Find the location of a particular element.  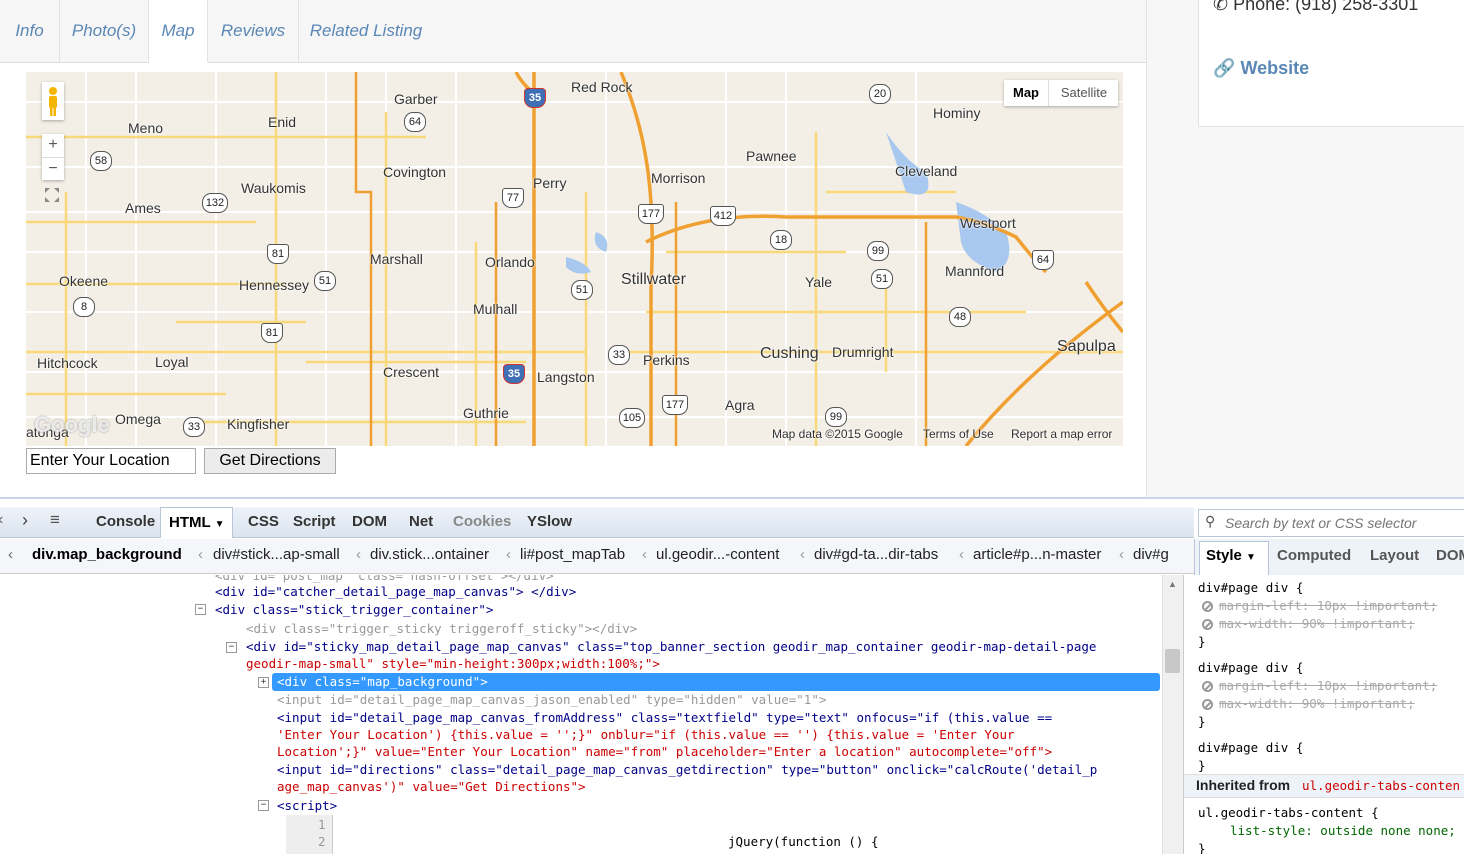

tab-dom: DOM is located at coordinates (1450, 555).